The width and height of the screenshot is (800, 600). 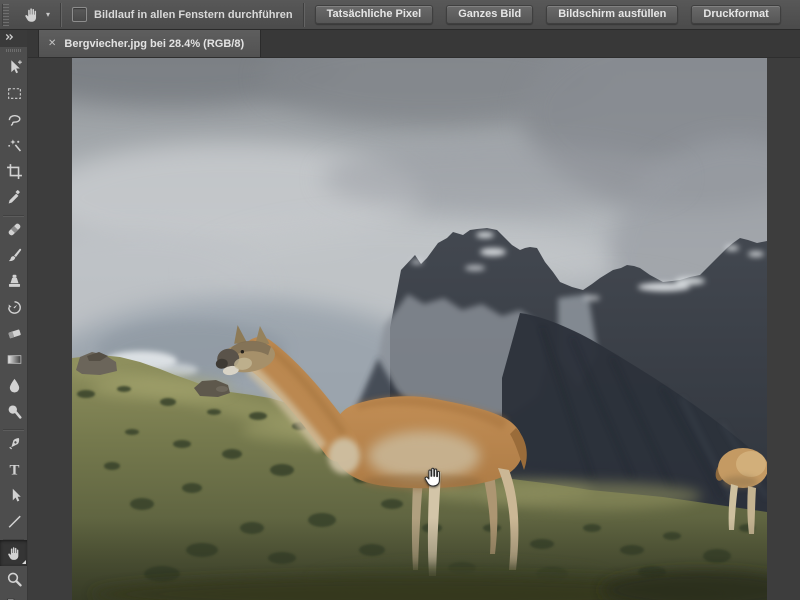 What do you see at coordinates (419, 559) in the screenshot?
I see `foreground-grass` at bounding box center [419, 559].